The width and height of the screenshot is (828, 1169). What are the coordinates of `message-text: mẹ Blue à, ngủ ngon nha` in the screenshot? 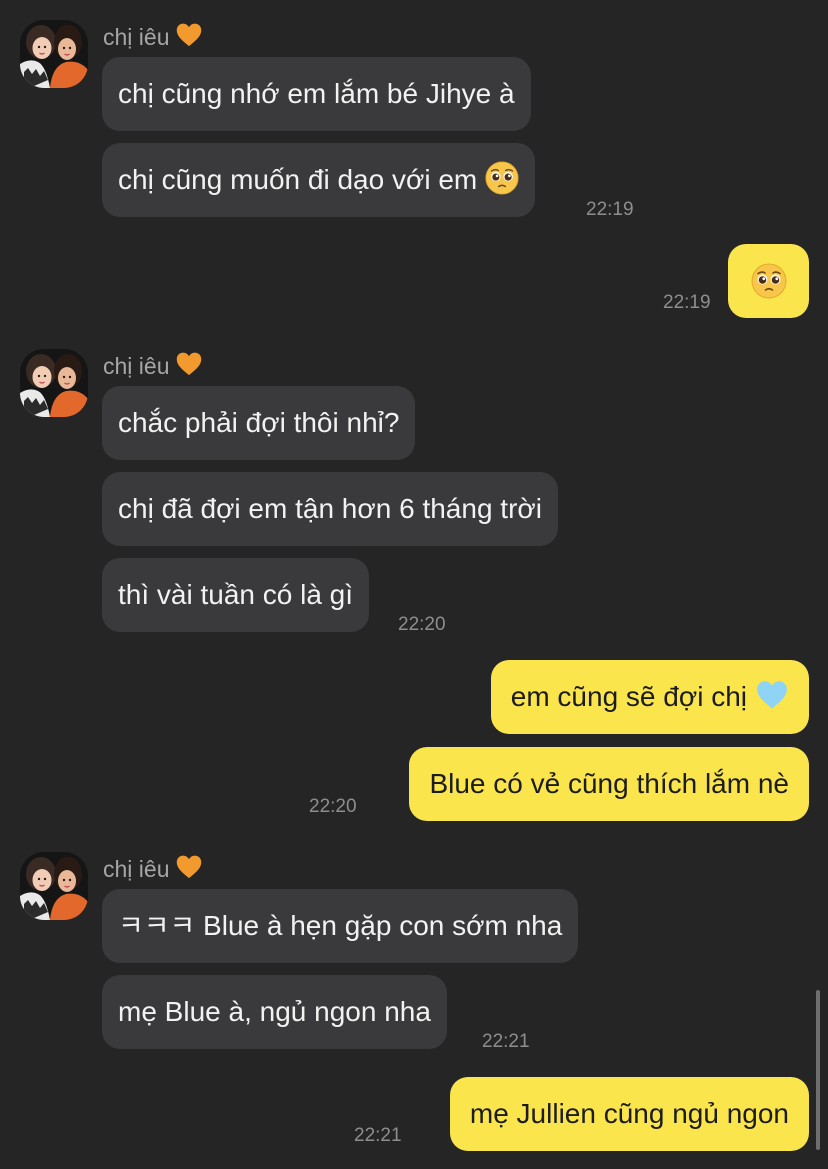 It's located at (274, 1011).